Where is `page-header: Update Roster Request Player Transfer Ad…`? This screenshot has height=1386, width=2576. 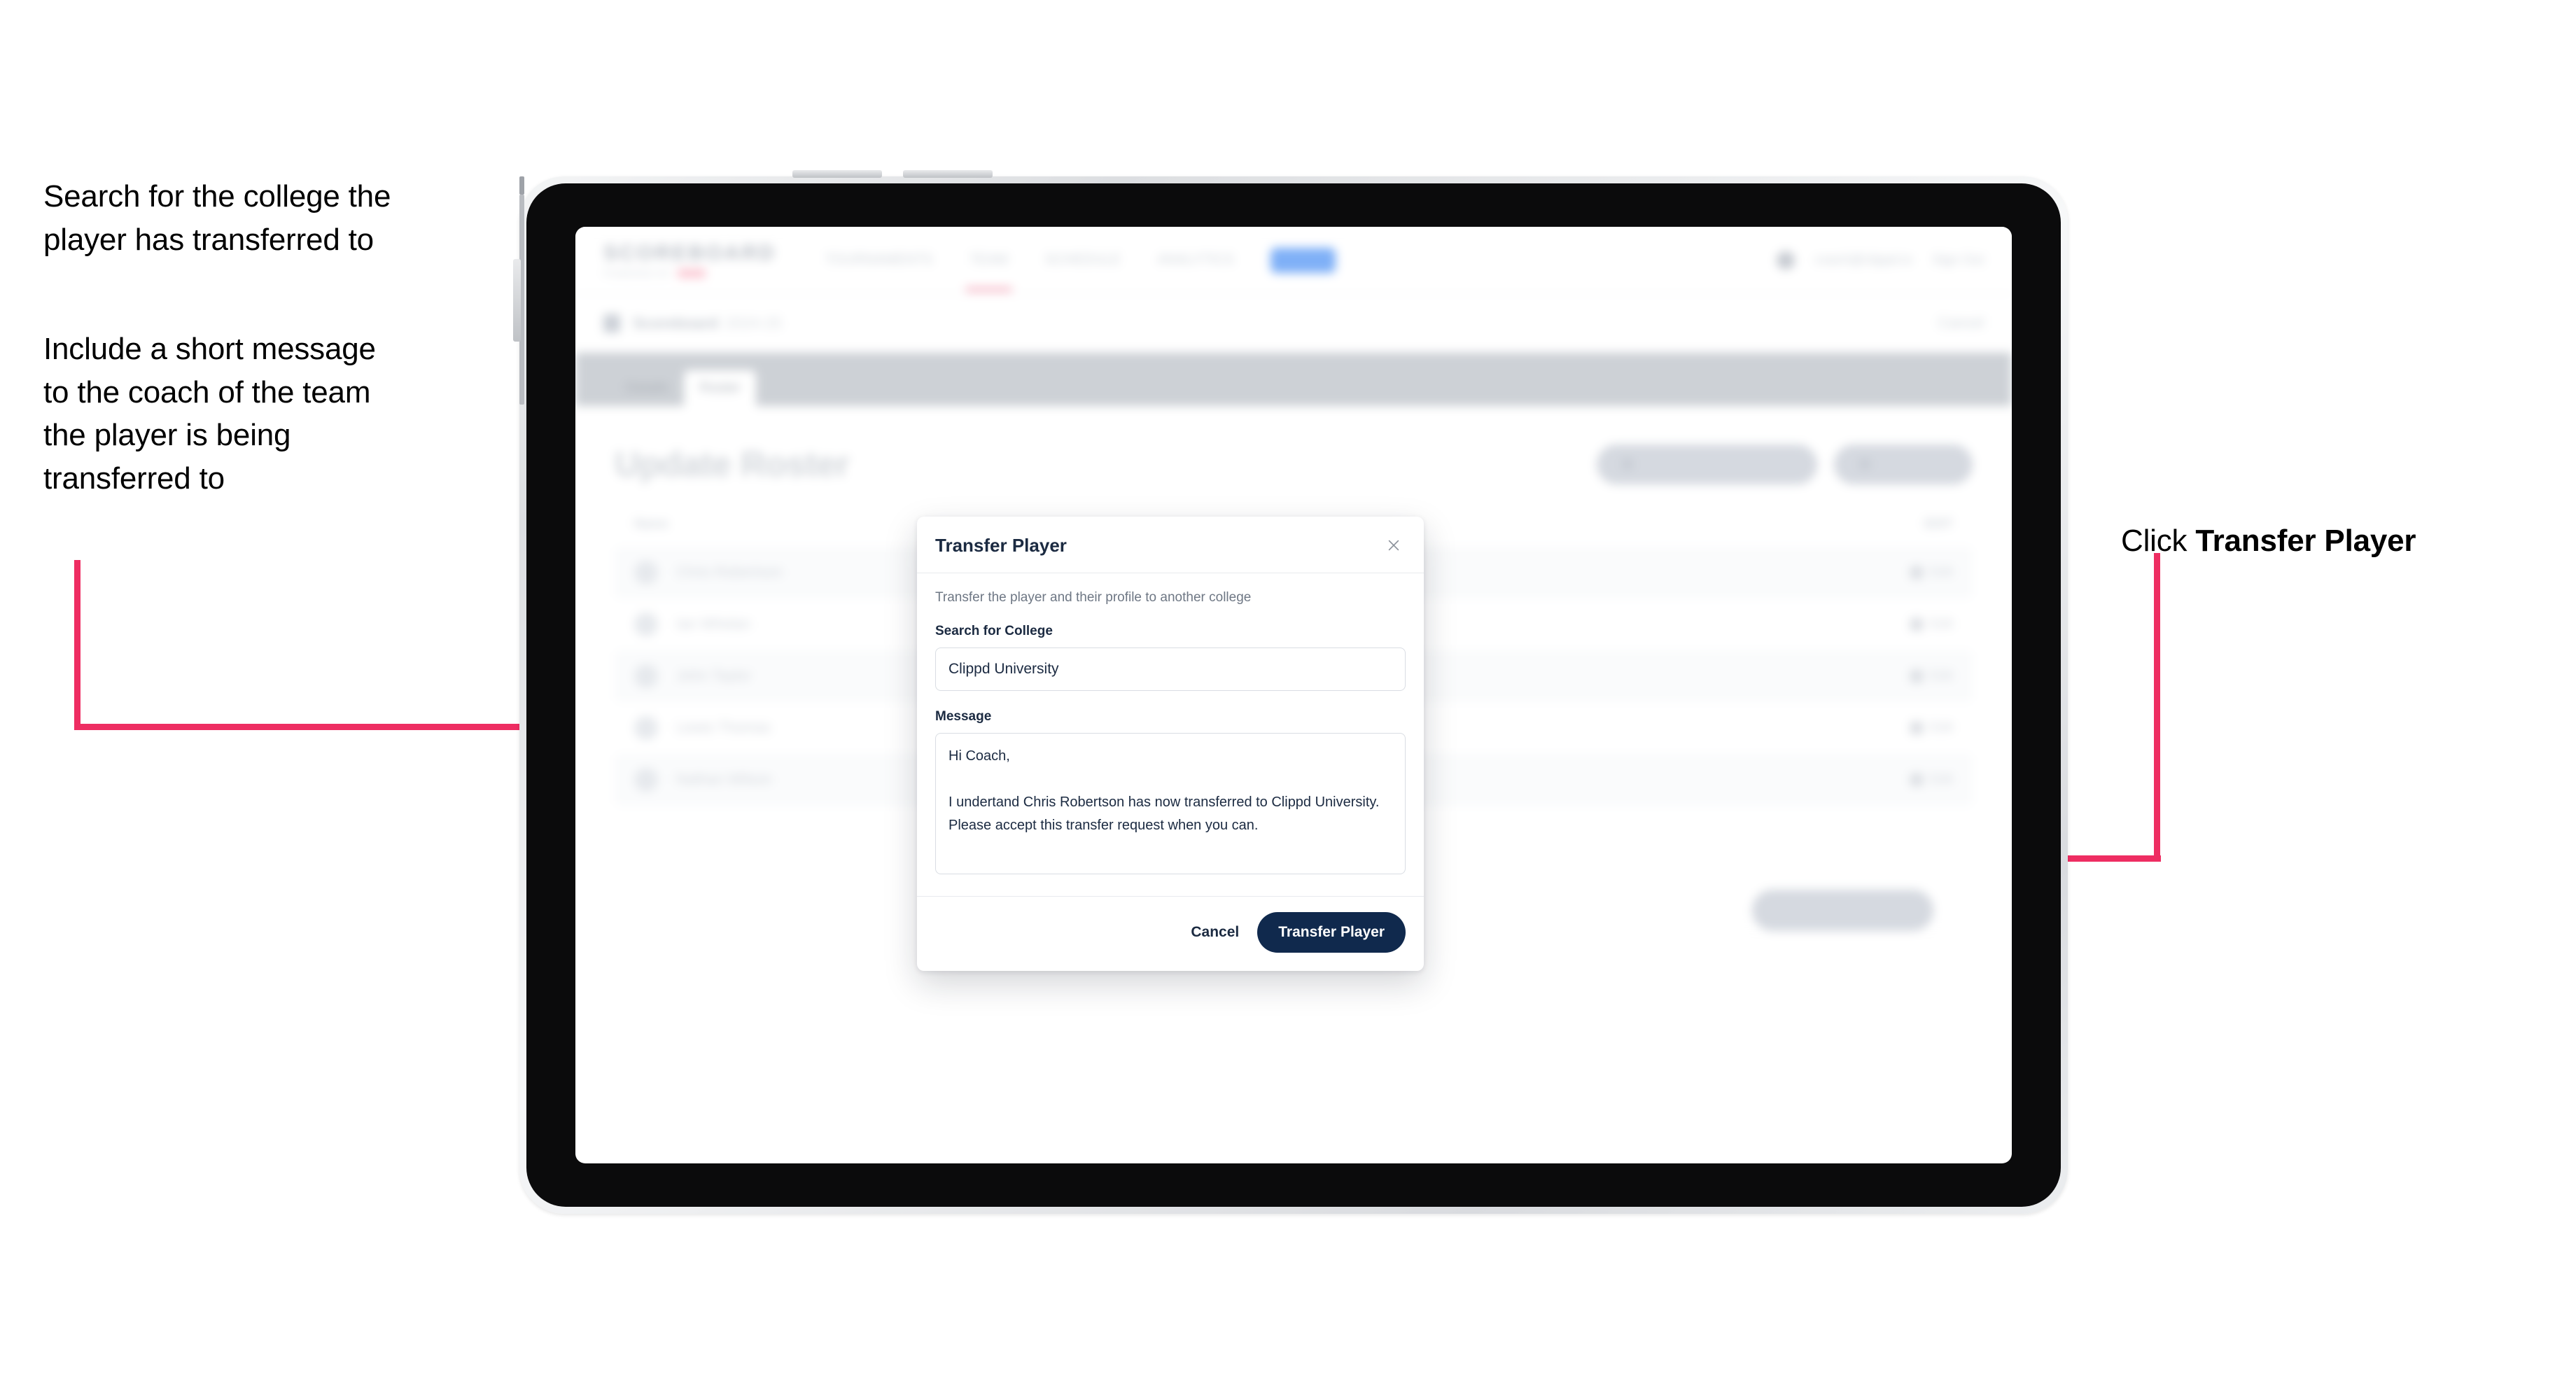 page-header: Update Roster Request Player Transfer Ad… is located at coordinates (1294, 464).